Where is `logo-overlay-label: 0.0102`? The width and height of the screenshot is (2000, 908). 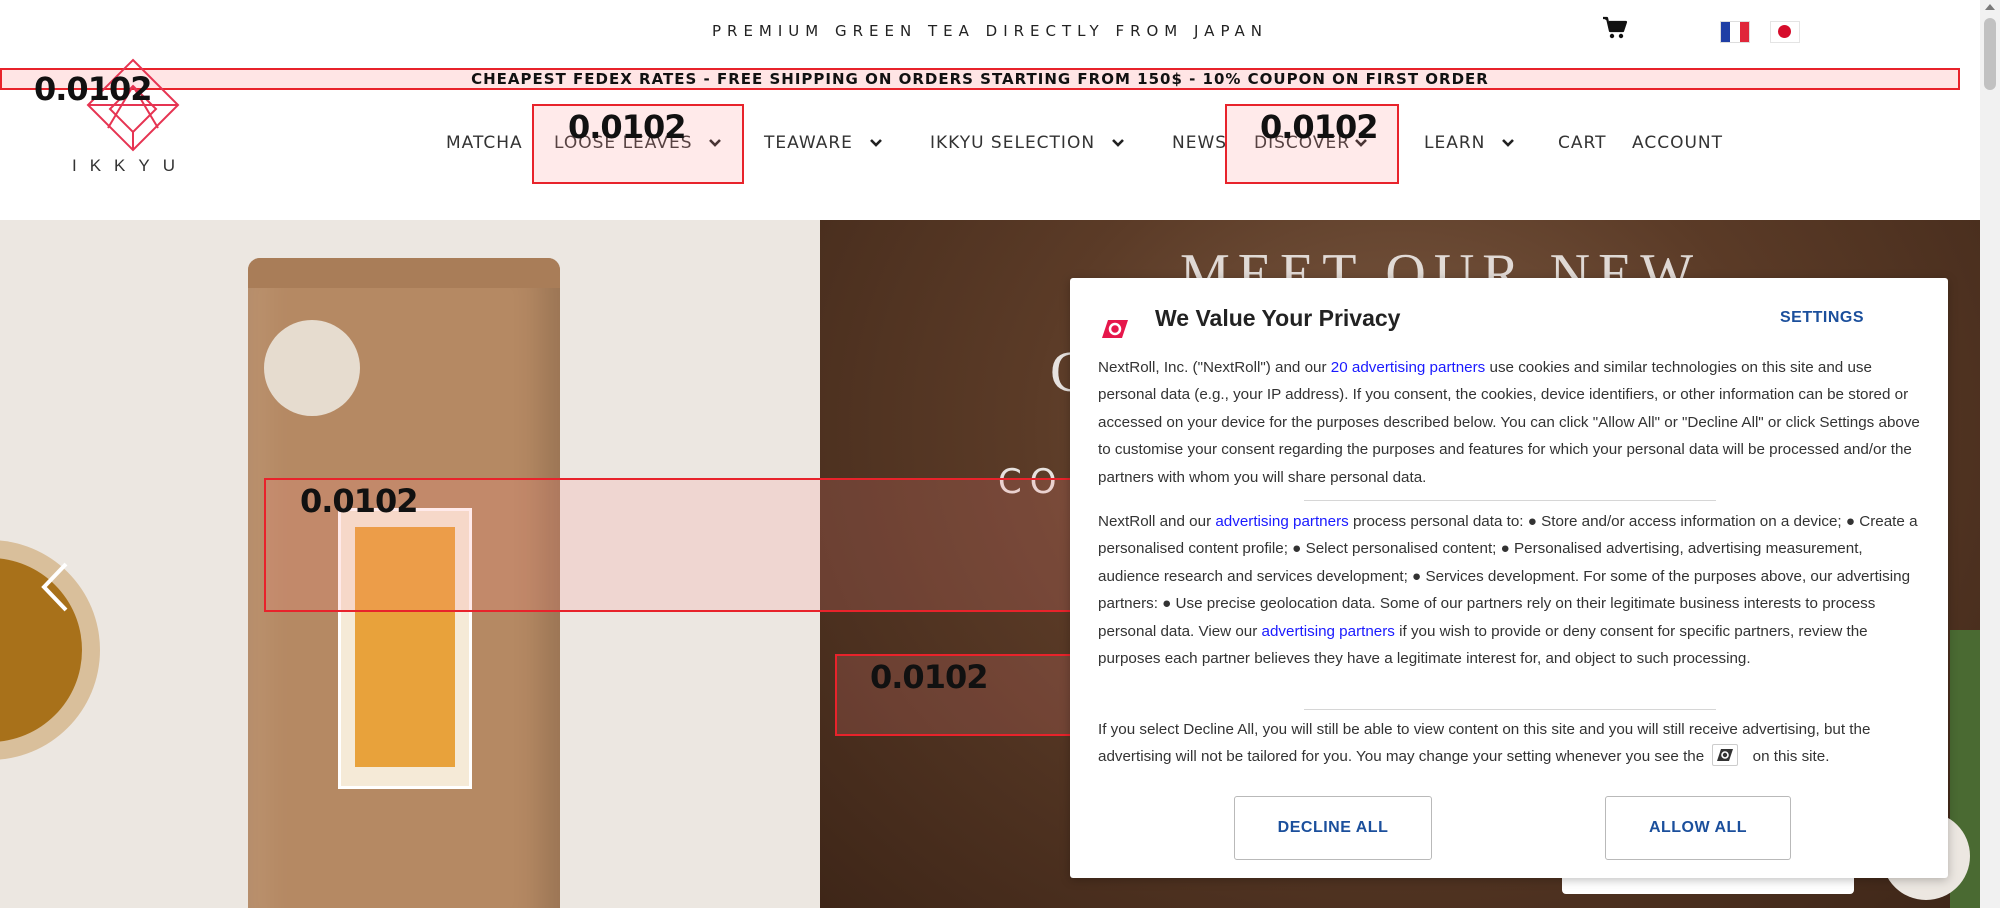
logo-overlay-label: 0.0102 is located at coordinates (93, 89).